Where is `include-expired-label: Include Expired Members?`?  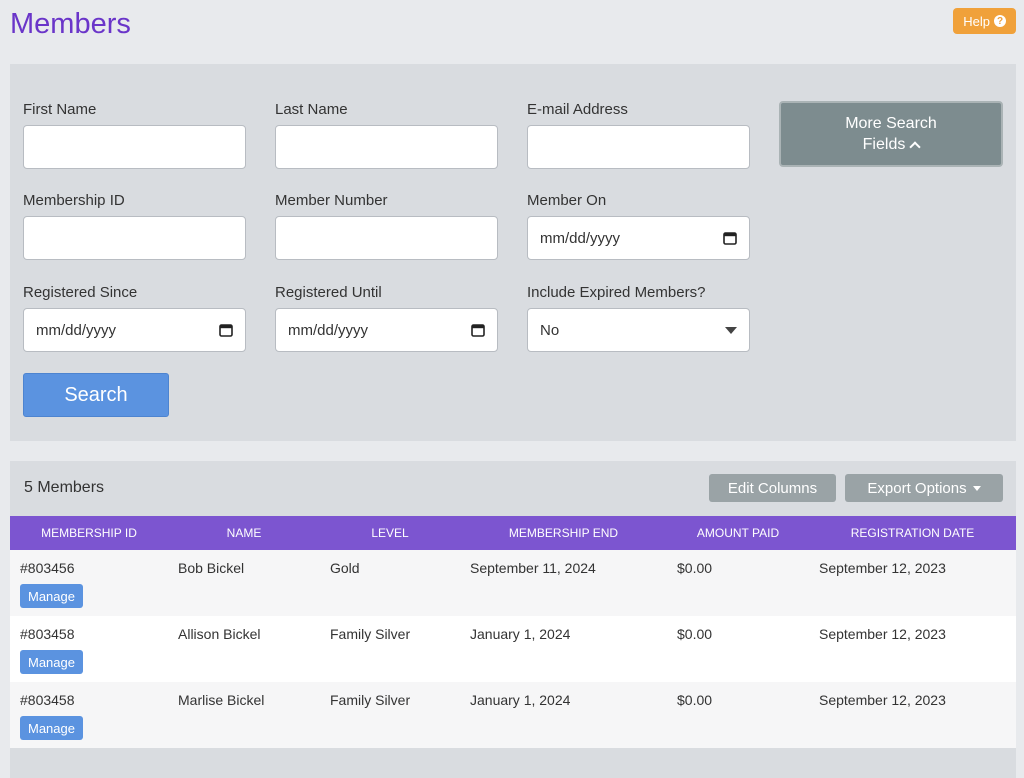
include-expired-label: Include Expired Members? is located at coordinates (616, 292).